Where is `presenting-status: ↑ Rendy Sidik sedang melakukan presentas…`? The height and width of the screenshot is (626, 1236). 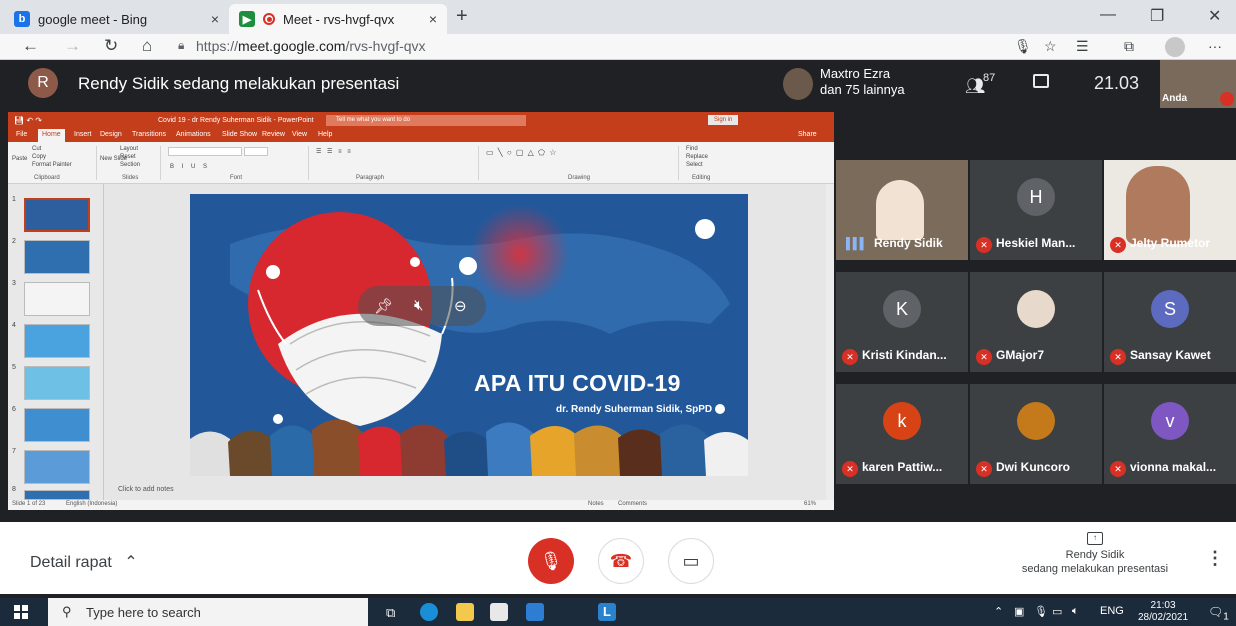 presenting-status: ↑ Rendy Sidik sedang melakukan presentas… is located at coordinates (1095, 554).